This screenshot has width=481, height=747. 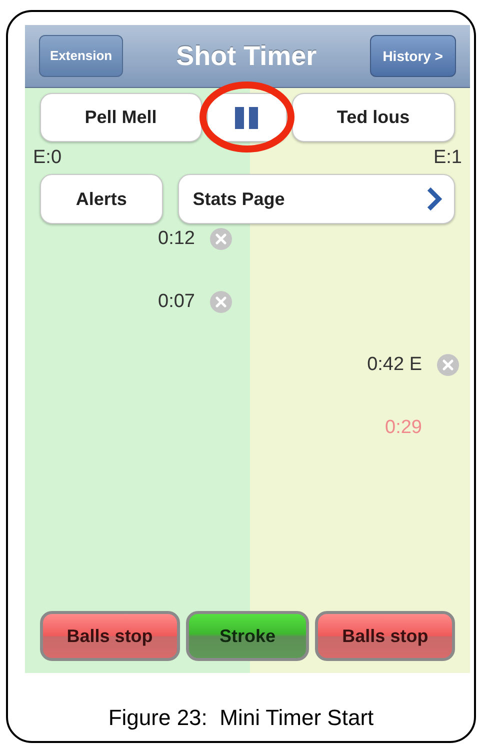 What do you see at coordinates (176, 302) in the screenshot?
I see `shot-time: 0:07` at bounding box center [176, 302].